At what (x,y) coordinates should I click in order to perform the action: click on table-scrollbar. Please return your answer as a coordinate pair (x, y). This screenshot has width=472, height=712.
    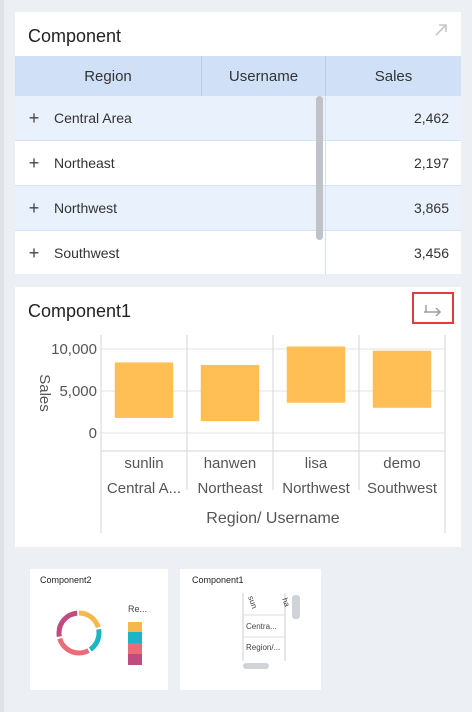
    Looking at the image, I should click on (319, 168).